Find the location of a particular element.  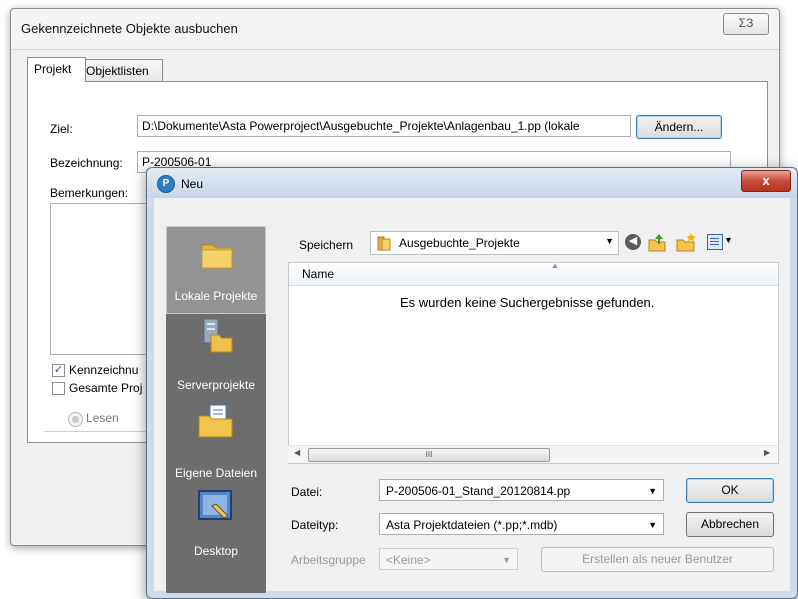

place-label: Eigene Dateien is located at coordinates (216, 473).